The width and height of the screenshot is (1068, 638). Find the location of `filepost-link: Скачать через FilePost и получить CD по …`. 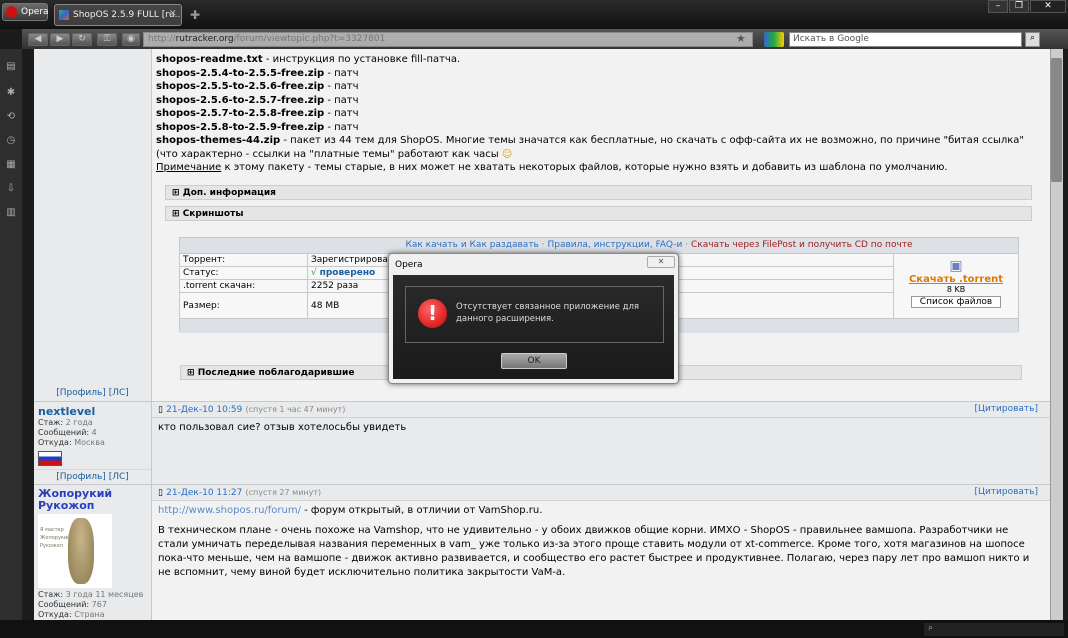

filepost-link: Скачать через FilePost и получить CD по … is located at coordinates (802, 245).